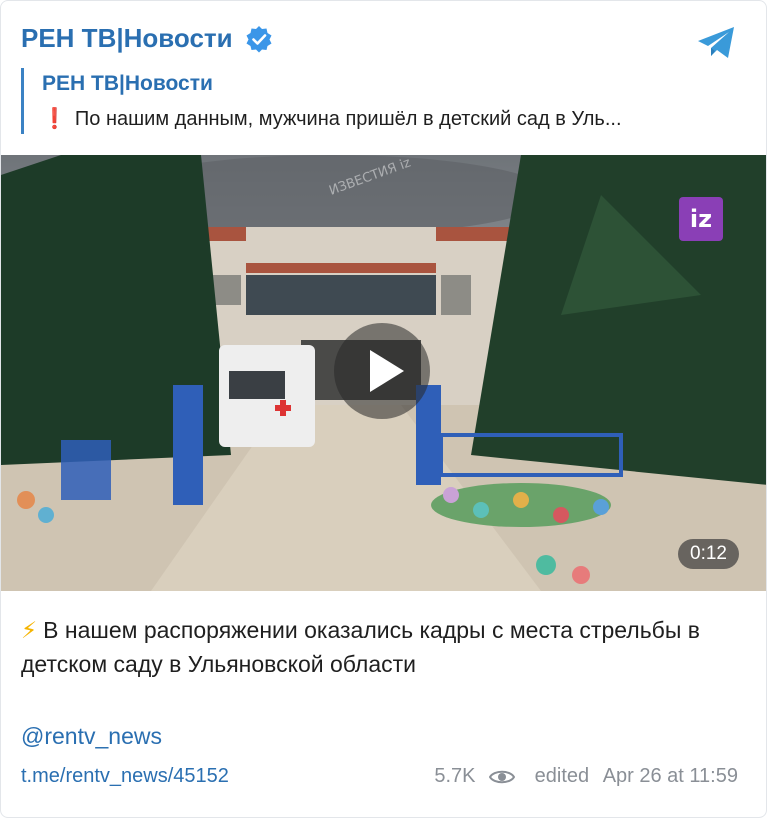 The height and width of the screenshot is (818, 767). What do you see at coordinates (29, 630) in the screenshot?
I see `lightning-icon: ⚡` at bounding box center [29, 630].